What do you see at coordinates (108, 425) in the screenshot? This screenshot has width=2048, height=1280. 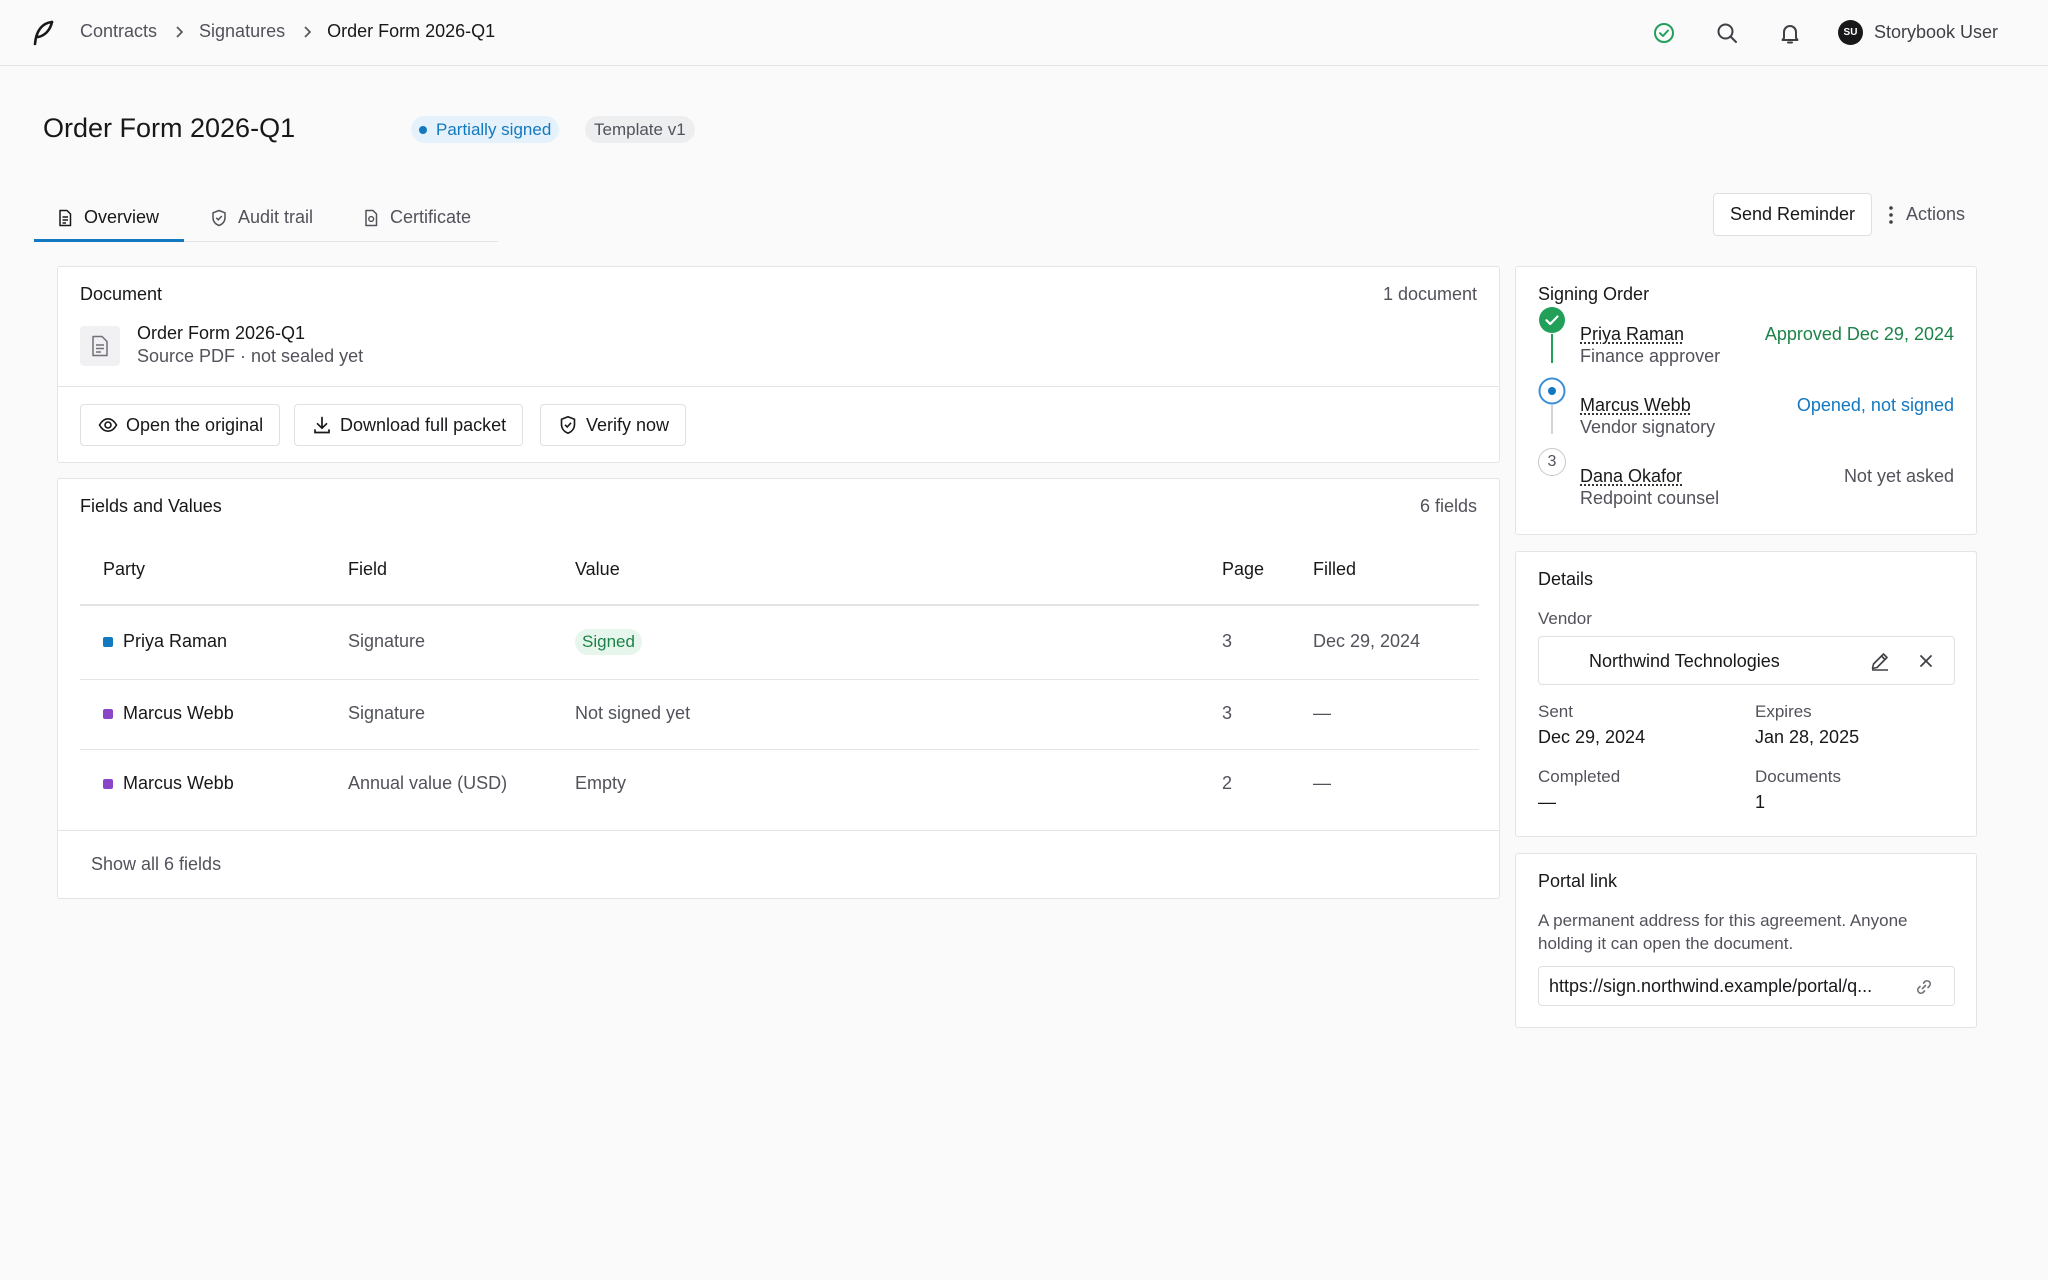 I see `eye-icon` at bounding box center [108, 425].